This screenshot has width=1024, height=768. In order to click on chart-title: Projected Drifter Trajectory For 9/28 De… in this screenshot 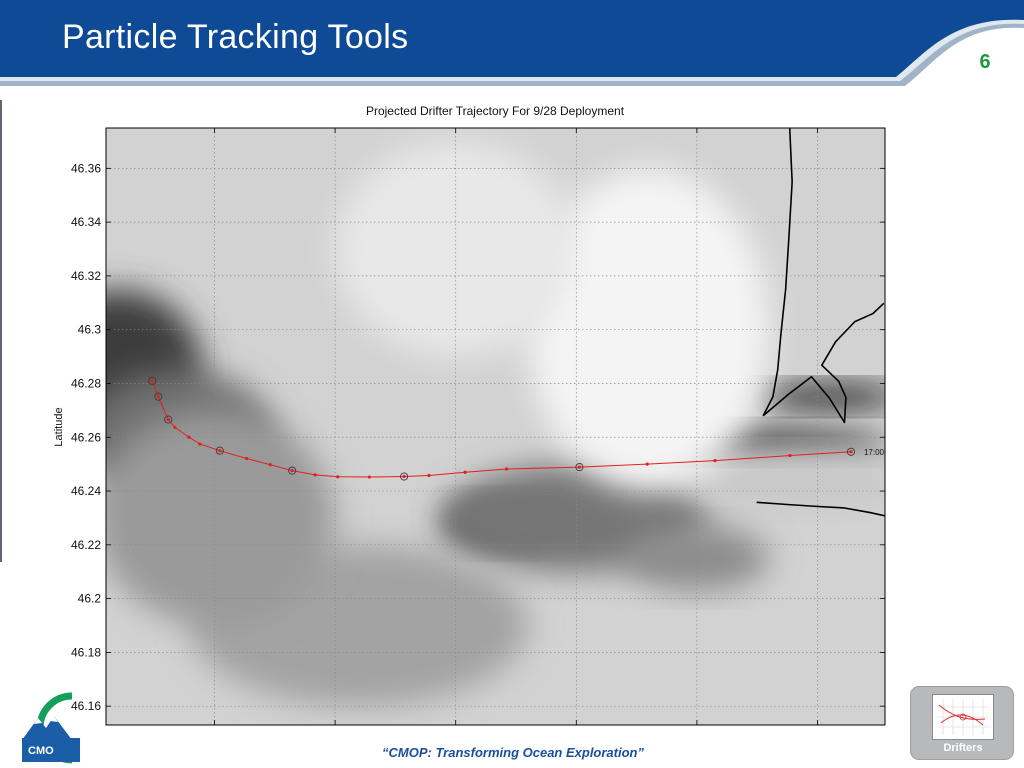, I will do `click(495, 111)`.